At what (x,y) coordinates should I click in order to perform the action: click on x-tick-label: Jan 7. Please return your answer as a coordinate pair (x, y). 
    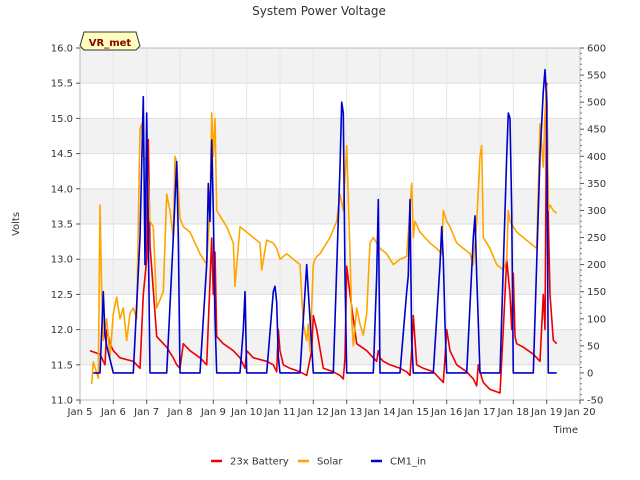
    Looking at the image, I should click on (146, 412).